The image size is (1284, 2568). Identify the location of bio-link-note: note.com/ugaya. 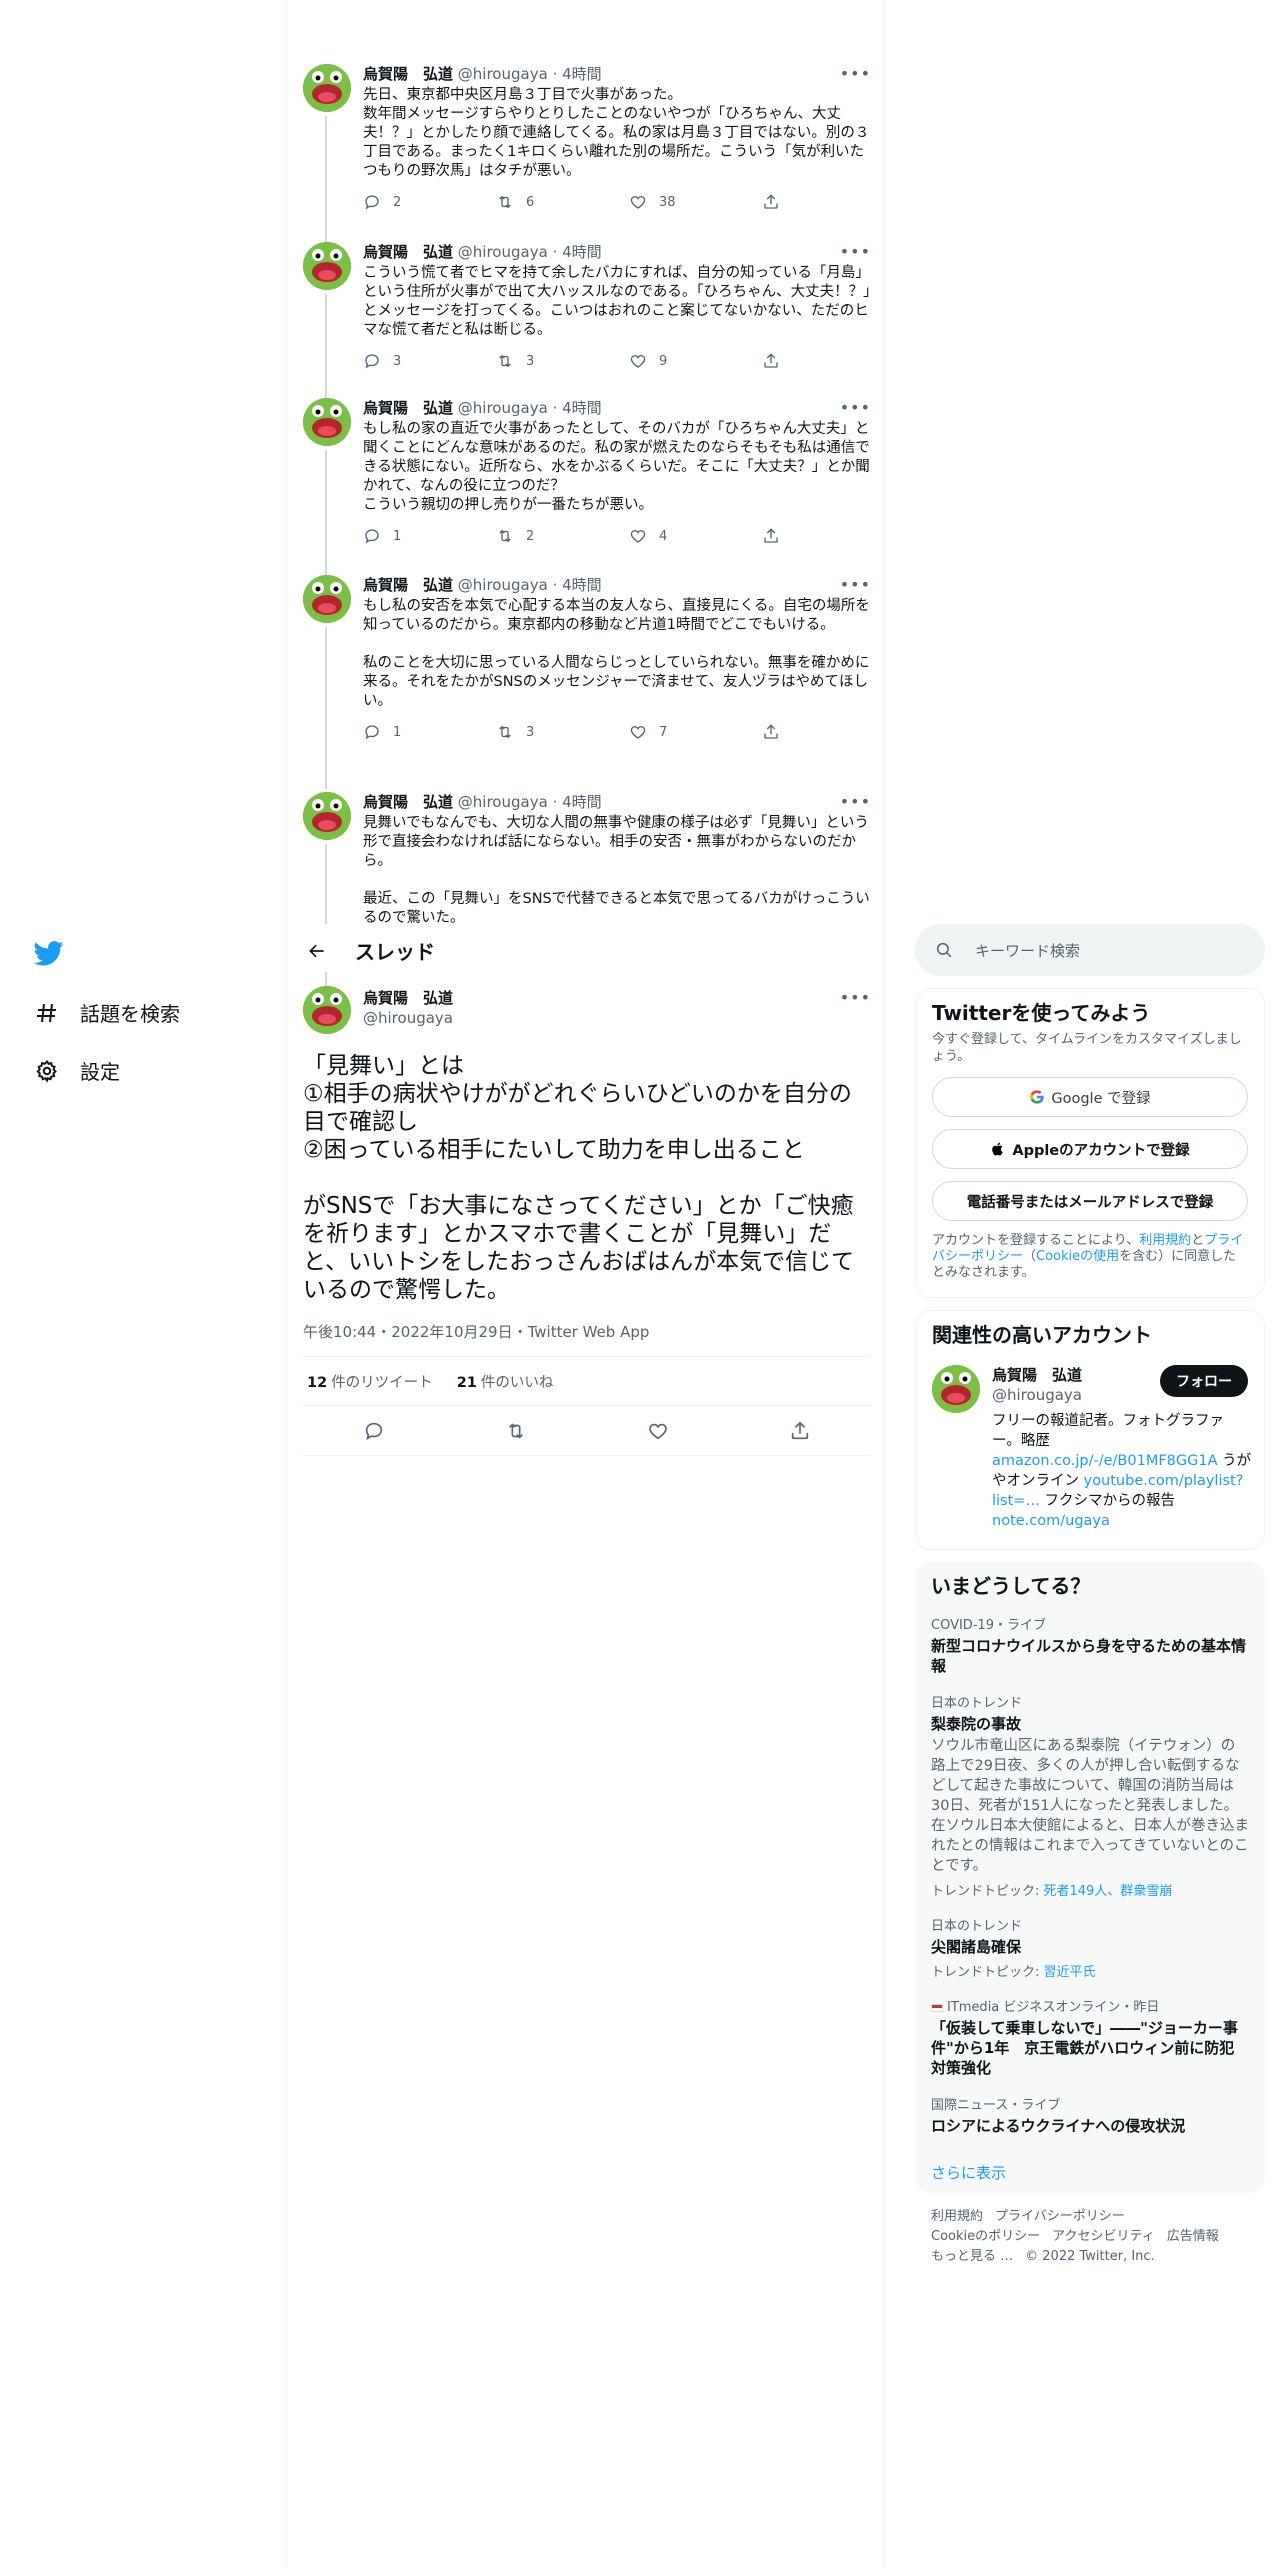
(1051, 1521).